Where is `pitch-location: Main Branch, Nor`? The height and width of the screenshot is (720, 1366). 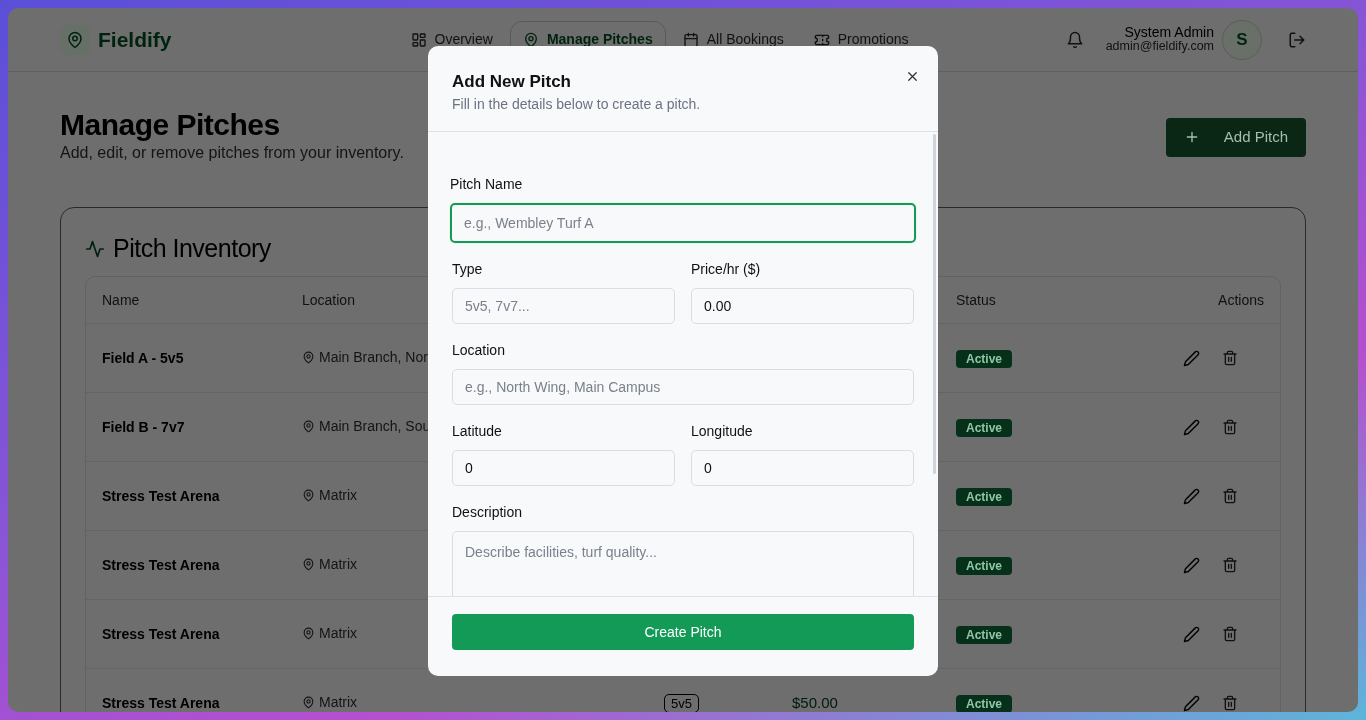
pitch-location: Main Branch, Nor is located at coordinates (373, 357).